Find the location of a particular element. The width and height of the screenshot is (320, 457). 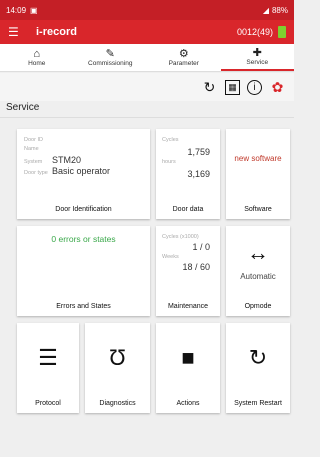

tab-home: ⌂ Home is located at coordinates (37, 57).